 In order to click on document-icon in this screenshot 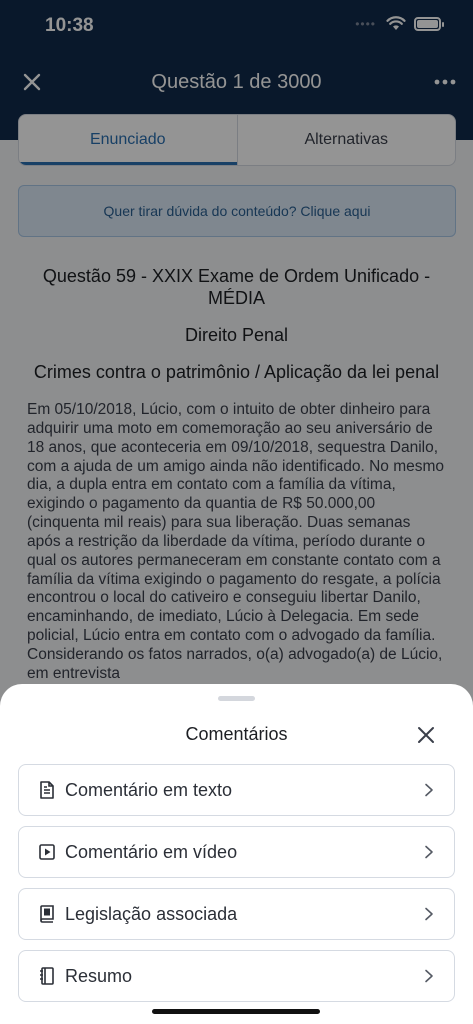, I will do `click(47, 790)`.